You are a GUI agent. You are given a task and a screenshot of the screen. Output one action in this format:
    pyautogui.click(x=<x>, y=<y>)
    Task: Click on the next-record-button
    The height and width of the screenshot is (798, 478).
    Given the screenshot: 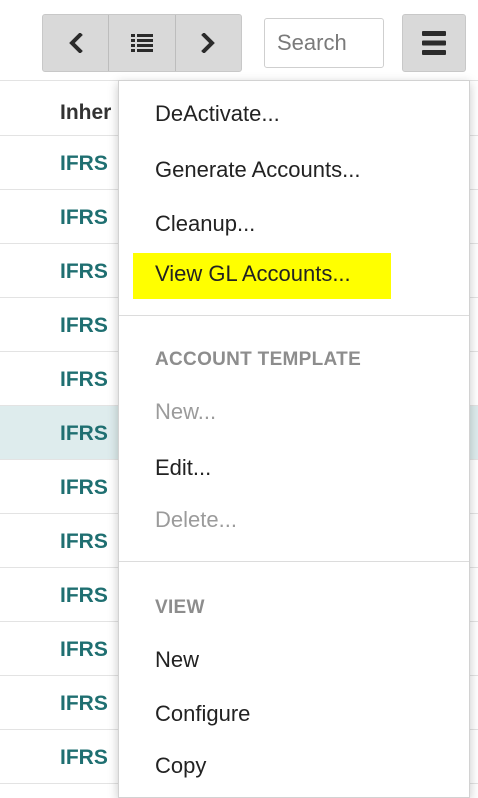 What is the action you would take?
    pyautogui.click(x=208, y=43)
    